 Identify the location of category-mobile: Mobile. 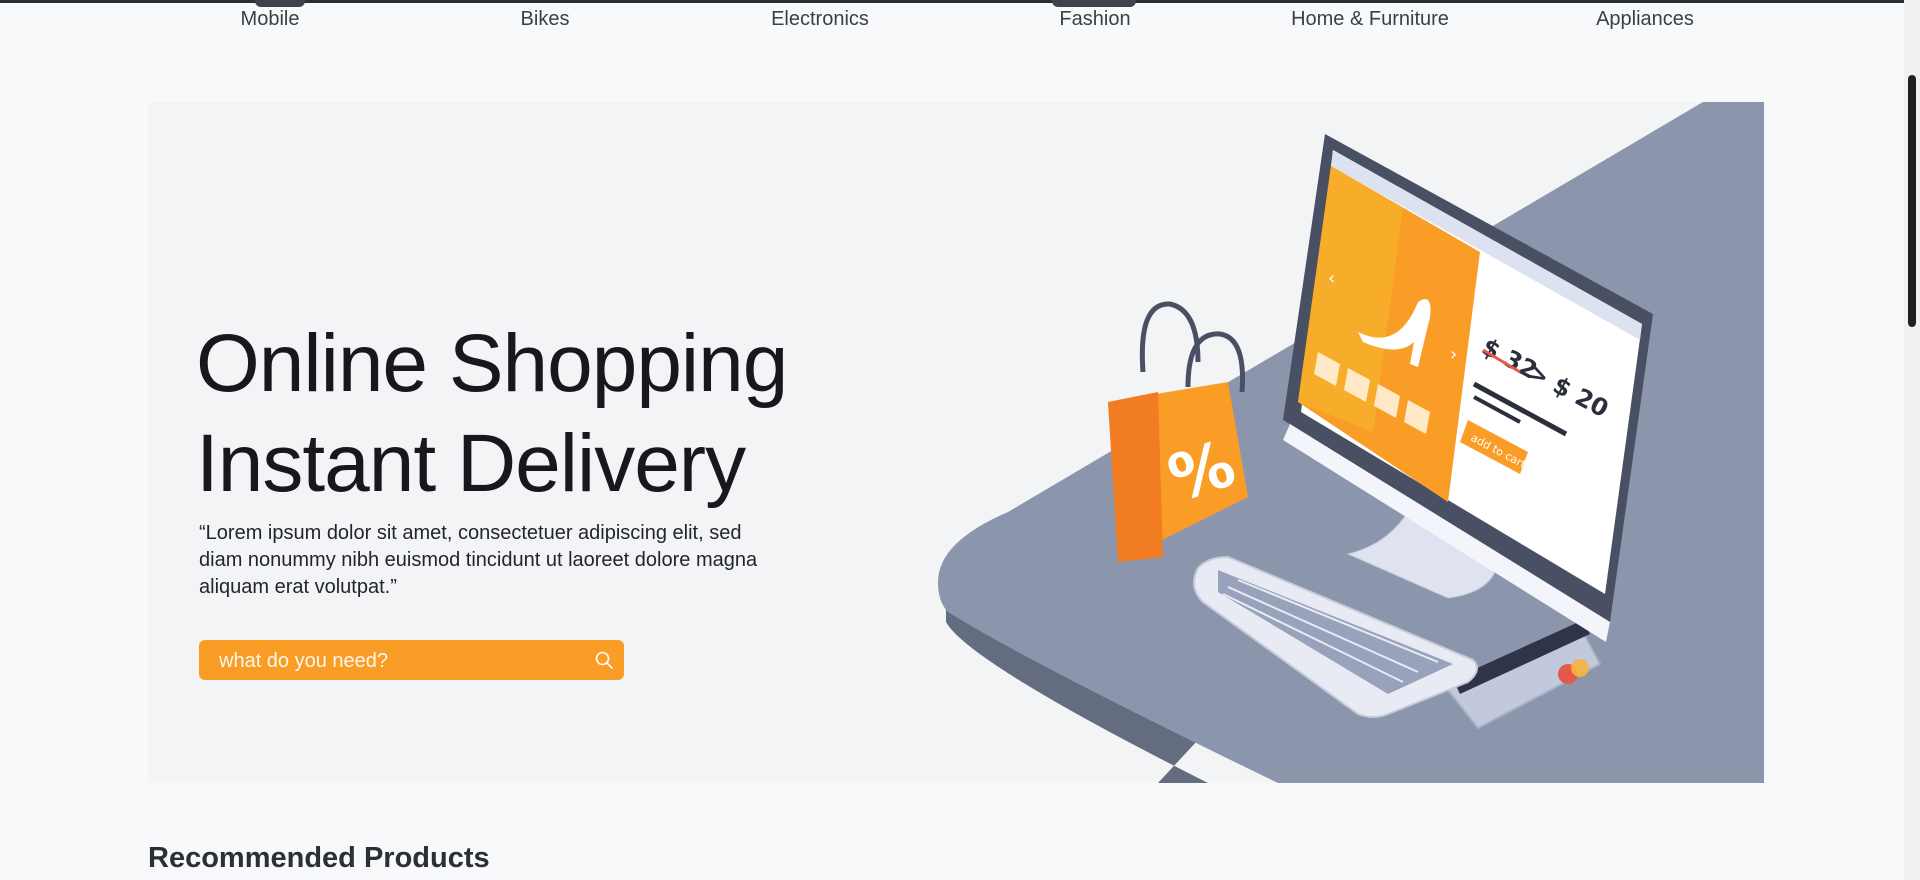
(270, 19).